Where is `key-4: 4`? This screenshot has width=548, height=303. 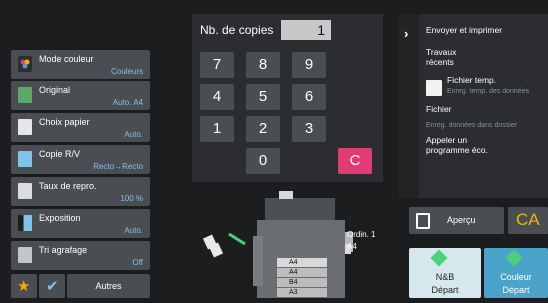 key-4: 4 is located at coordinates (217, 97).